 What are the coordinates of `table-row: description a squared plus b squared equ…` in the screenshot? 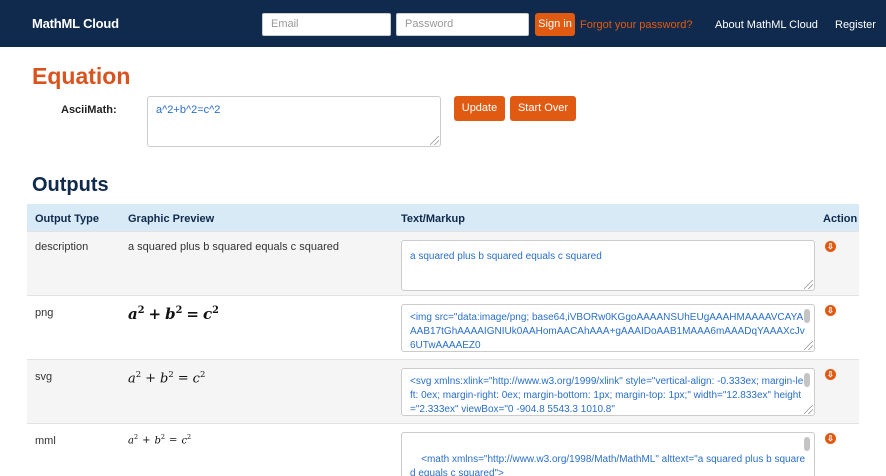 It's located at (443, 263).